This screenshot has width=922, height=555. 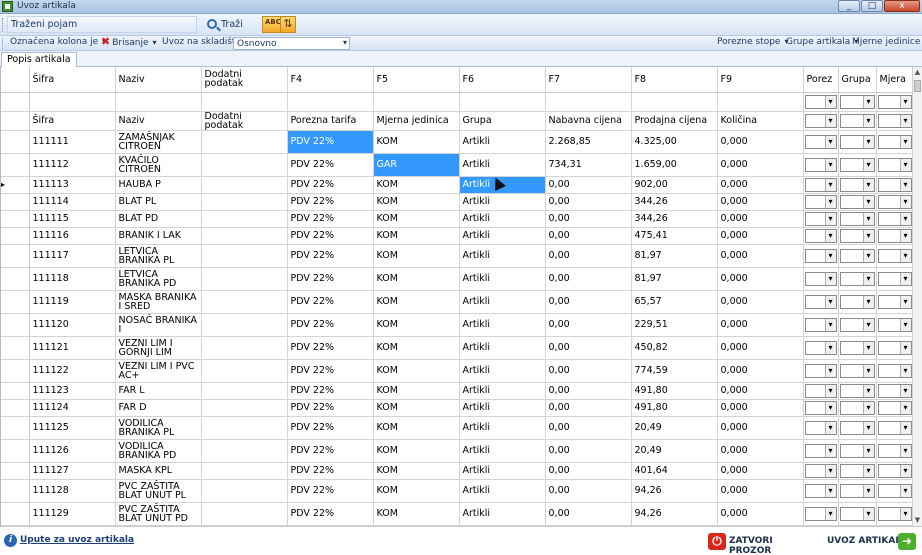 What do you see at coordinates (674, 302) in the screenshot?
I see `cell-sell: 65,57` at bounding box center [674, 302].